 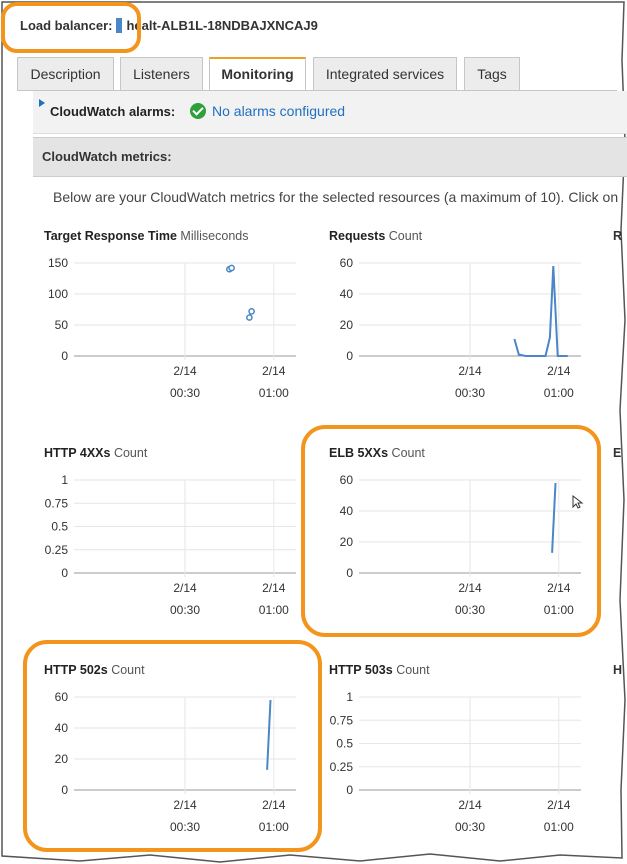 I want to click on expand-triangle-icon, so click(x=42, y=103).